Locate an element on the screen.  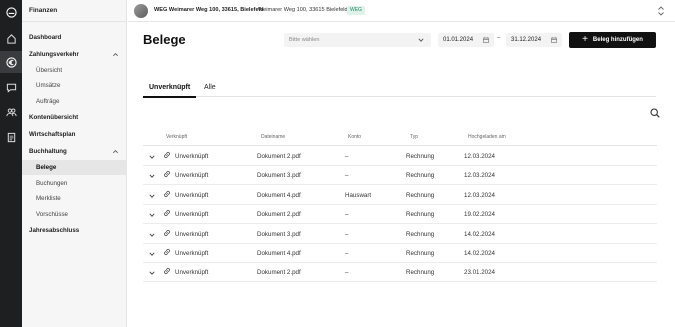
sidebar-item-zahlungsverkehr: Zahlungsverkehr is located at coordinates (74, 54).